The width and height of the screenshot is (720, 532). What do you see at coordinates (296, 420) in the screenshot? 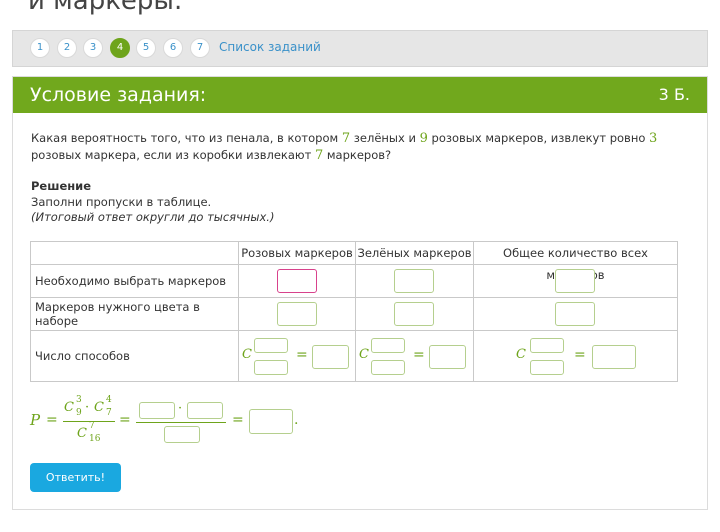
I see `period: .` at bounding box center [296, 420].